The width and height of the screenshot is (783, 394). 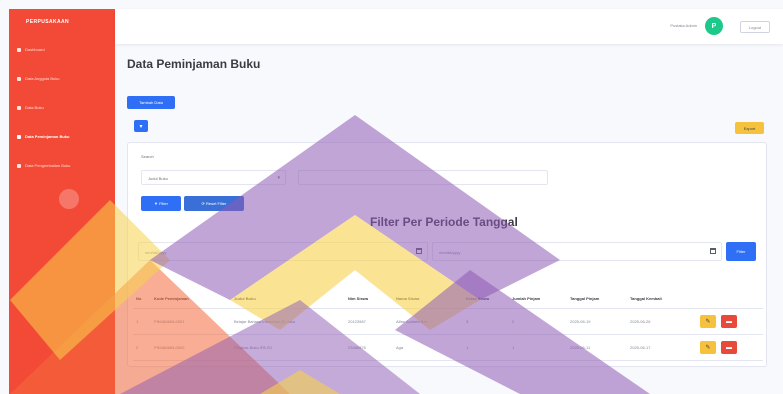 What do you see at coordinates (19, 136) in the screenshot?
I see `list-icon` at bounding box center [19, 136].